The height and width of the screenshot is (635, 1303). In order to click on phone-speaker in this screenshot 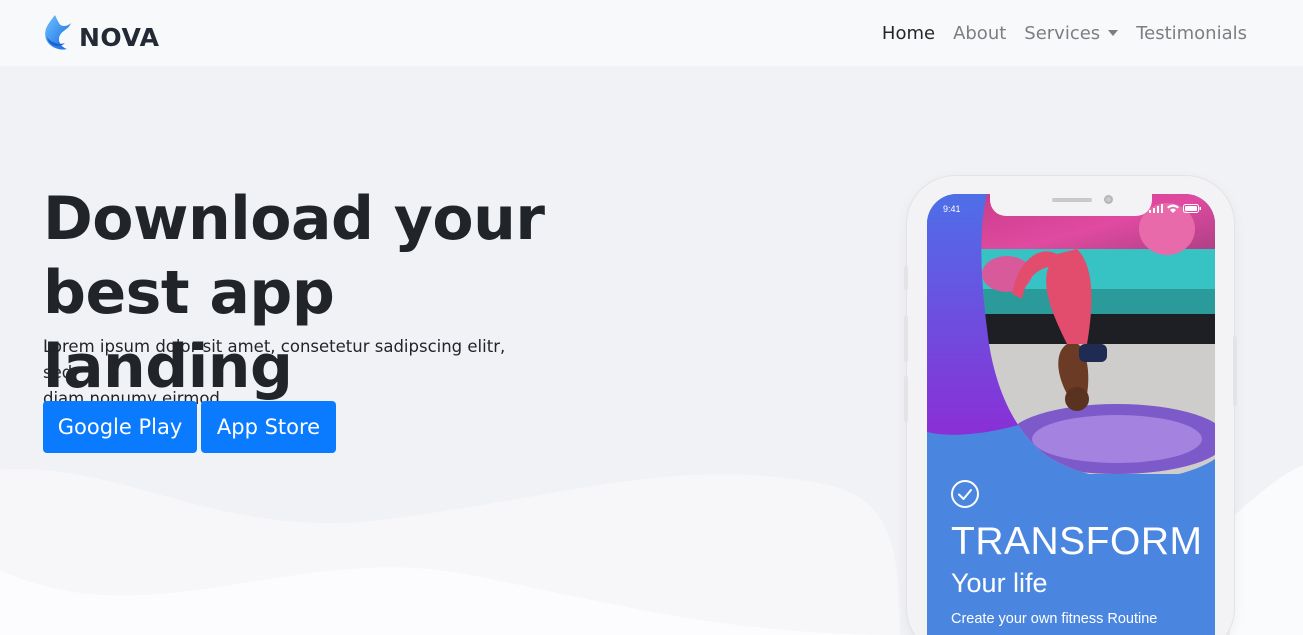, I will do `click(1072, 200)`.